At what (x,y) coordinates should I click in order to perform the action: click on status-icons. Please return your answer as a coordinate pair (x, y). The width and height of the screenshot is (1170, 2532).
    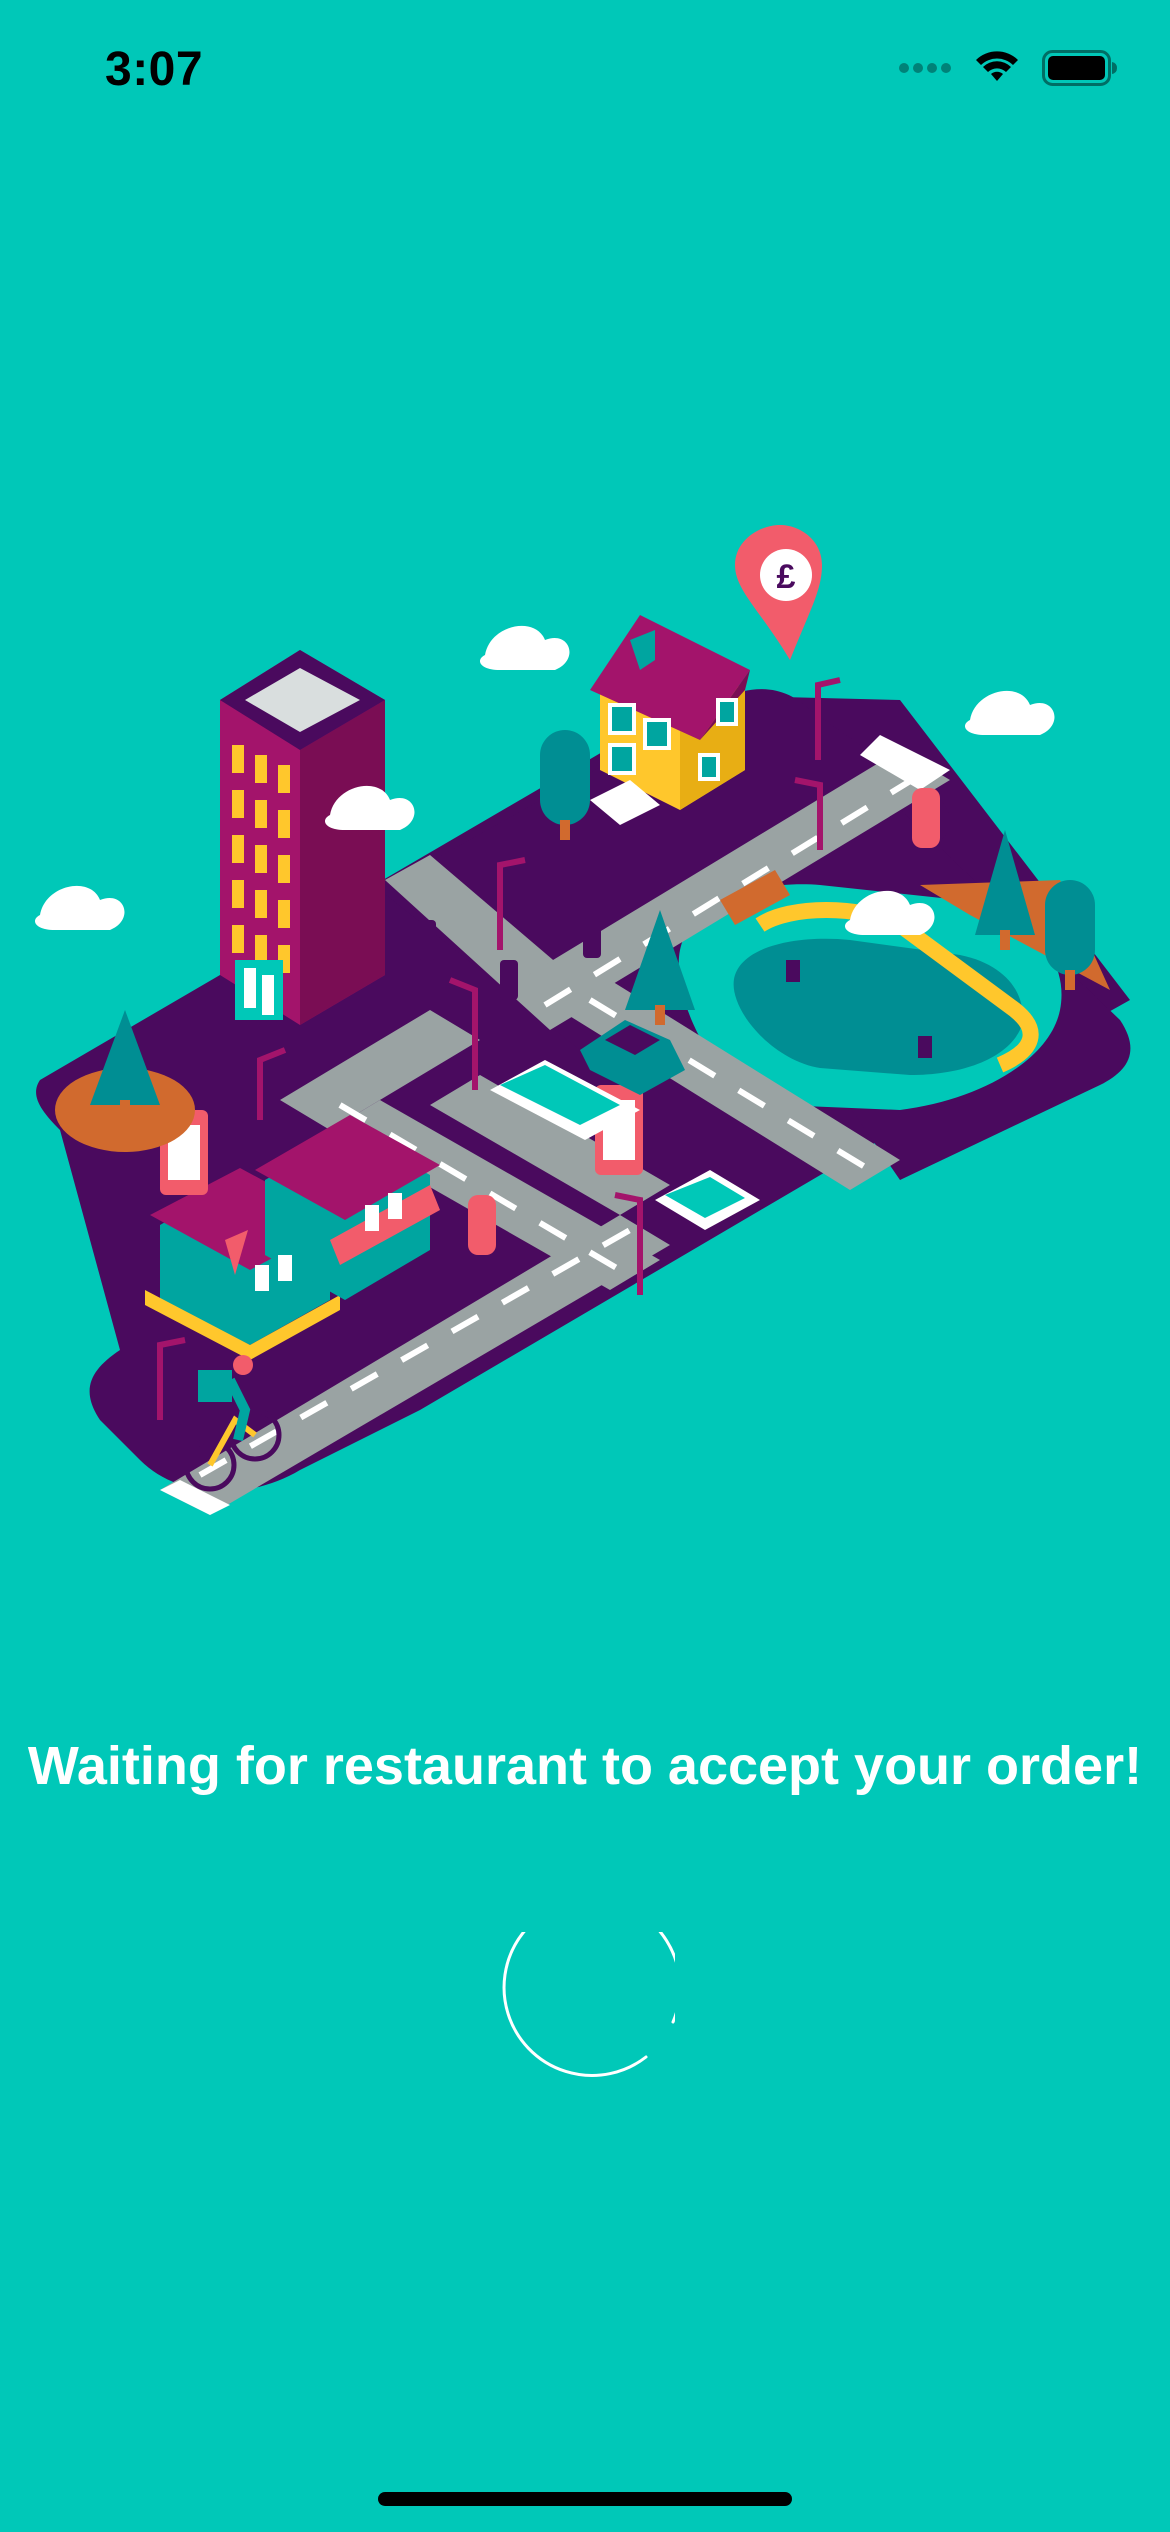
    Looking at the image, I should click on (1008, 68).